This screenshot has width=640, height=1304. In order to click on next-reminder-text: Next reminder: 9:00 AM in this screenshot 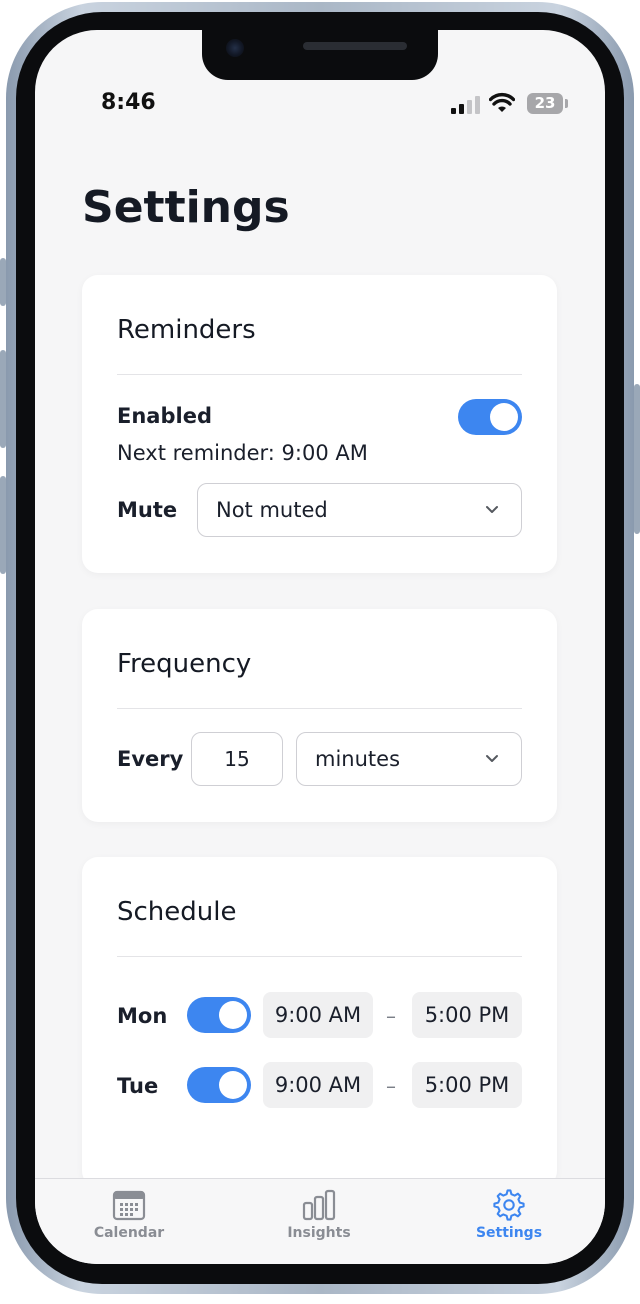, I will do `click(242, 453)`.